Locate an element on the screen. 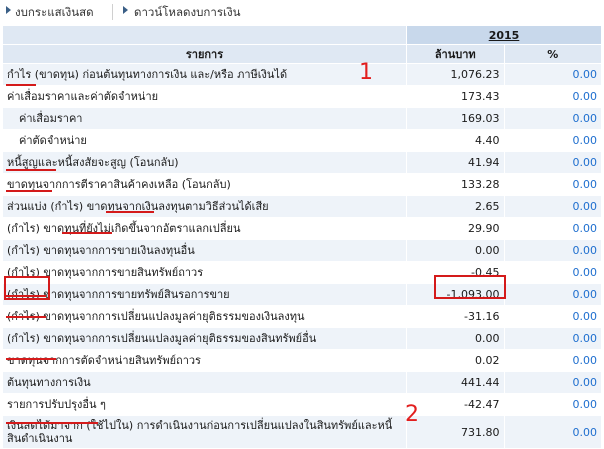 This screenshot has width=604, height=449. row-value: 133.28 is located at coordinates (455, 184).